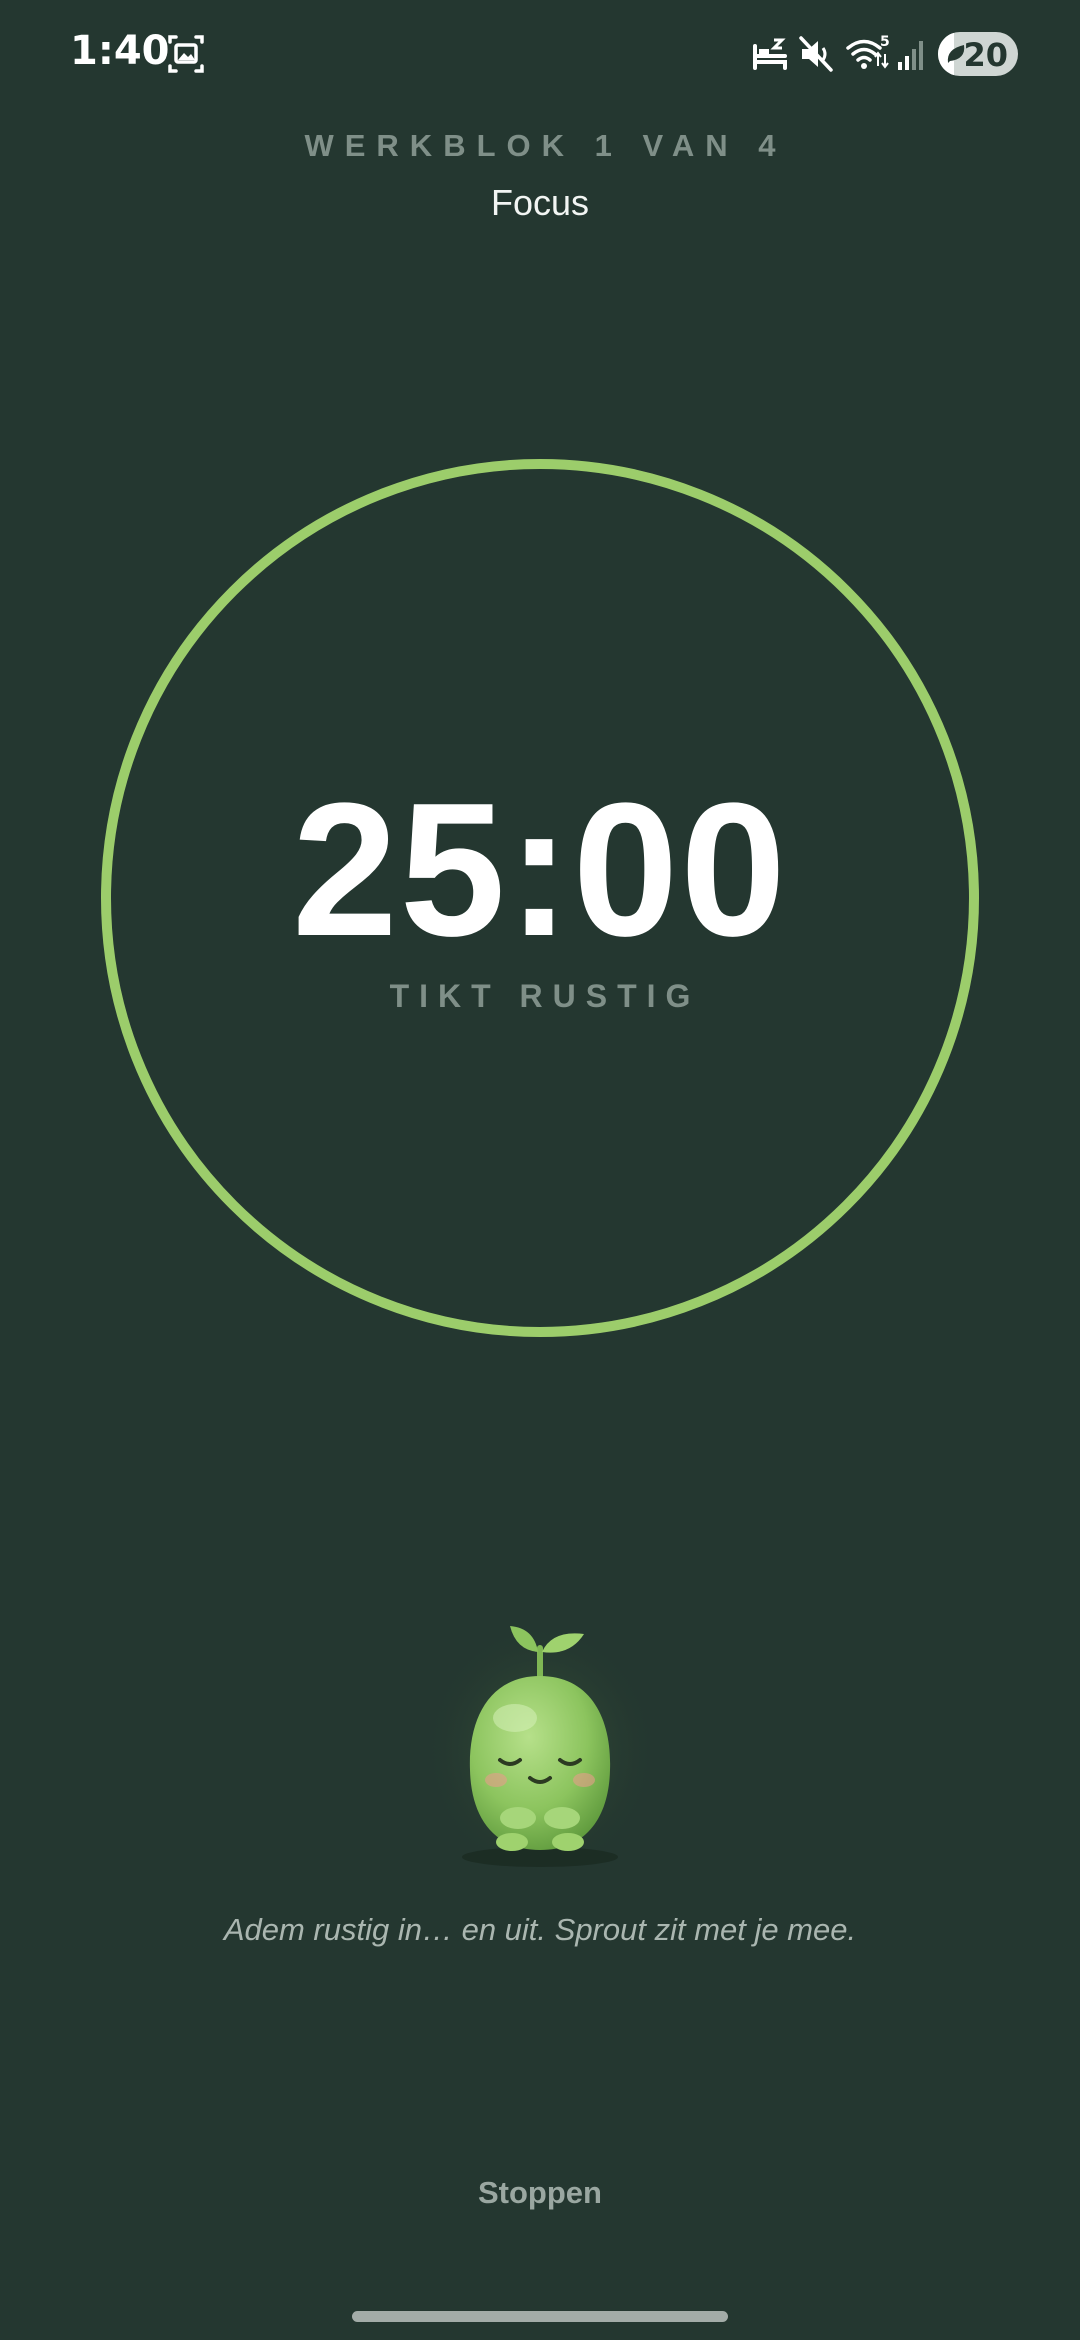  Describe the element at coordinates (816, 54) in the screenshot. I see `mute-icon` at that location.